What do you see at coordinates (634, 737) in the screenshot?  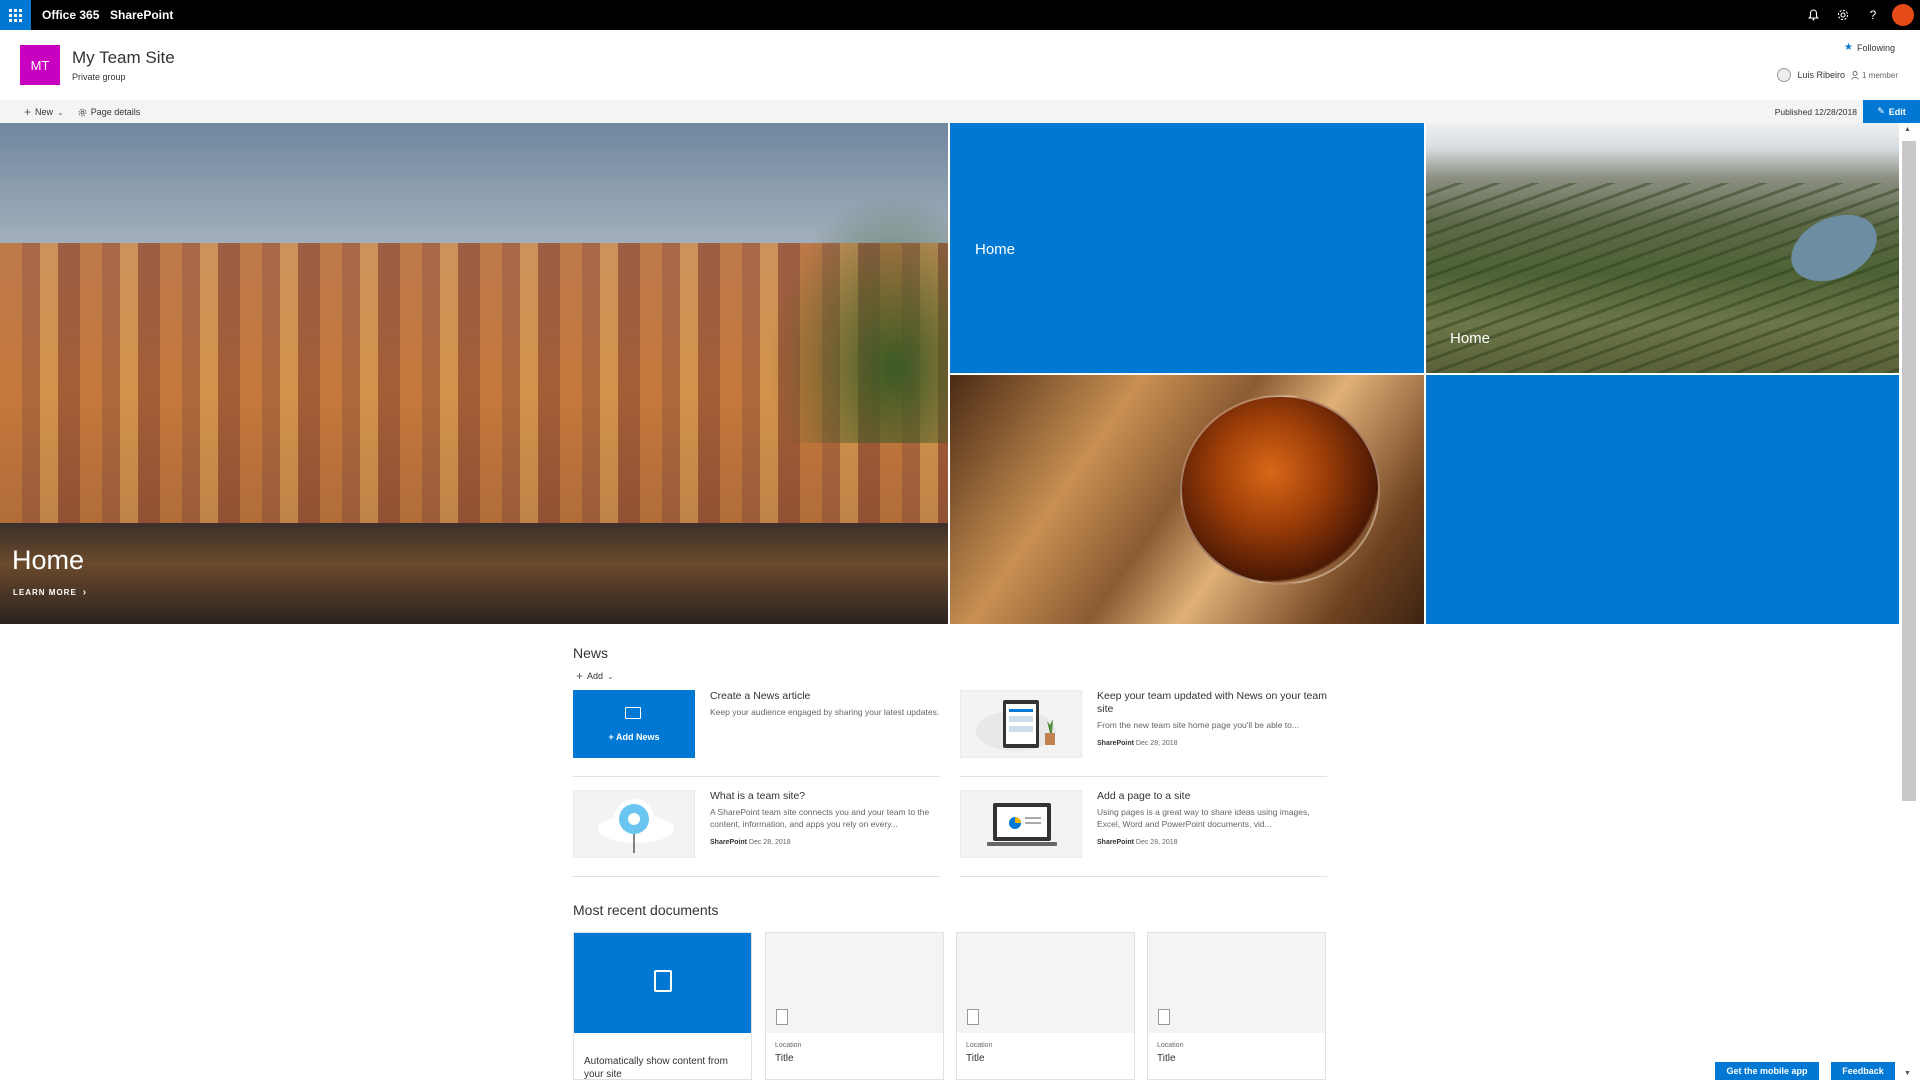 I see `add-news-label: + Add News` at bounding box center [634, 737].